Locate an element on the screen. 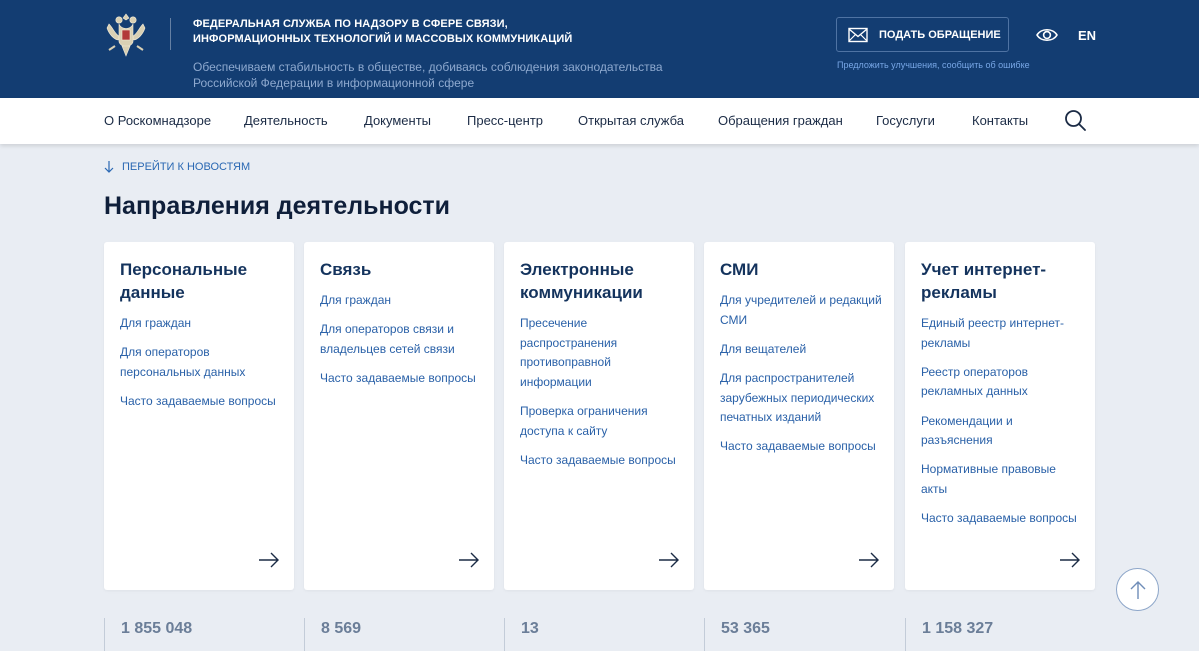  nav-item-documents: Документы is located at coordinates (397, 120).